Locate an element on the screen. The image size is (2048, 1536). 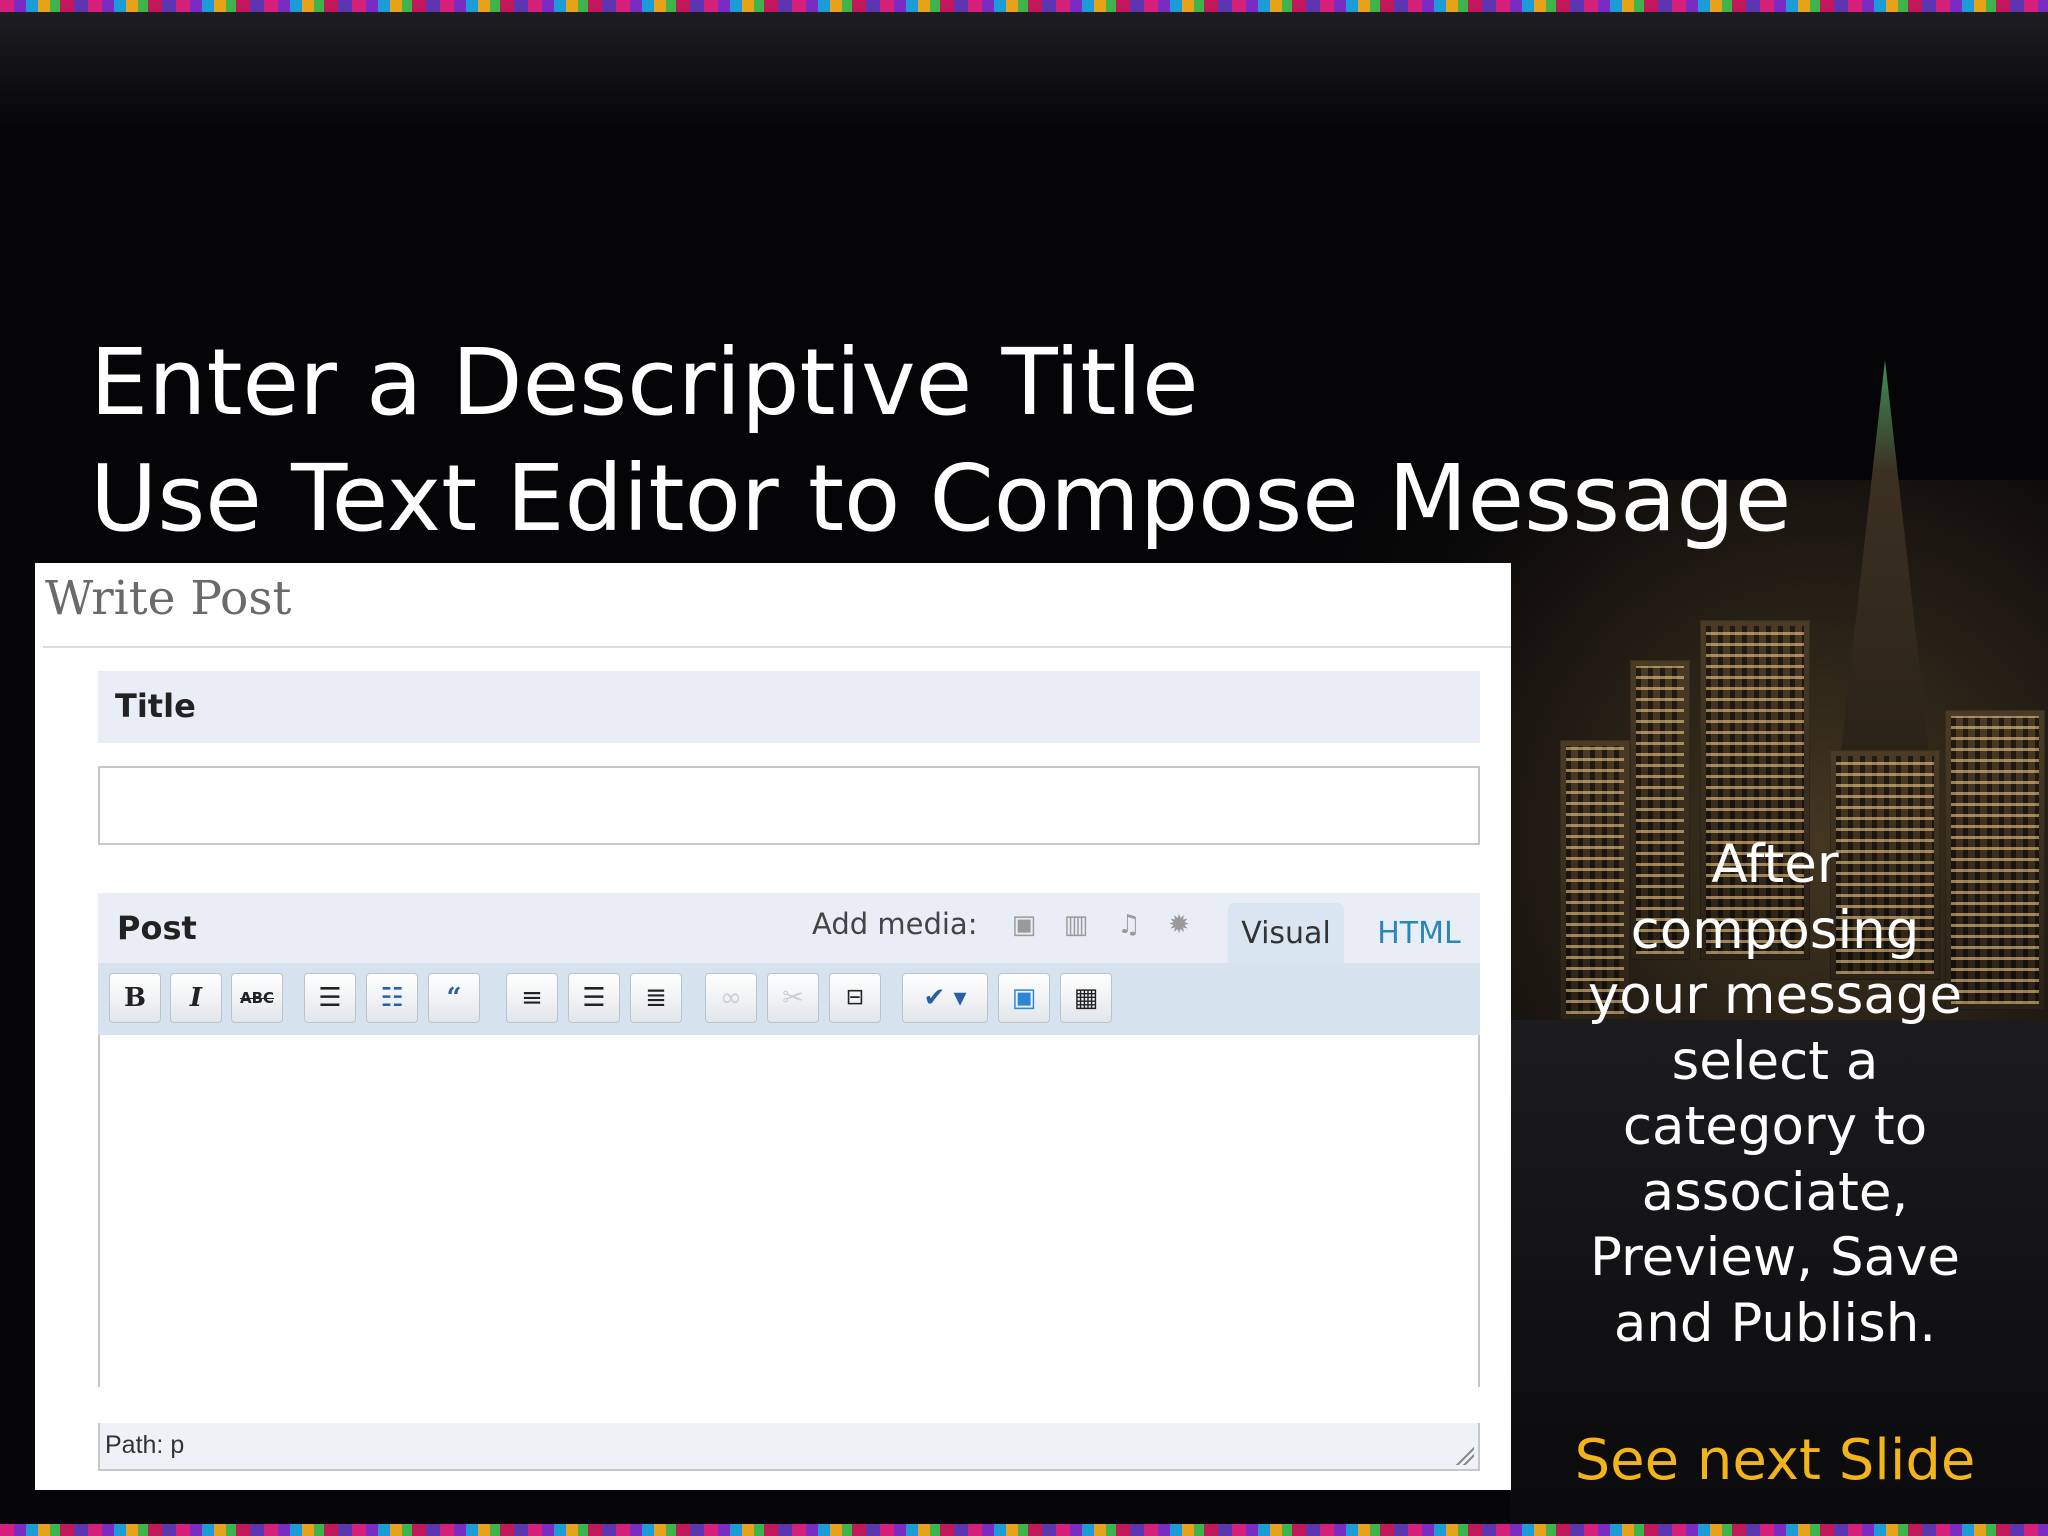
editor-status-bar: Path: p is located at coordinates (789, 1447).